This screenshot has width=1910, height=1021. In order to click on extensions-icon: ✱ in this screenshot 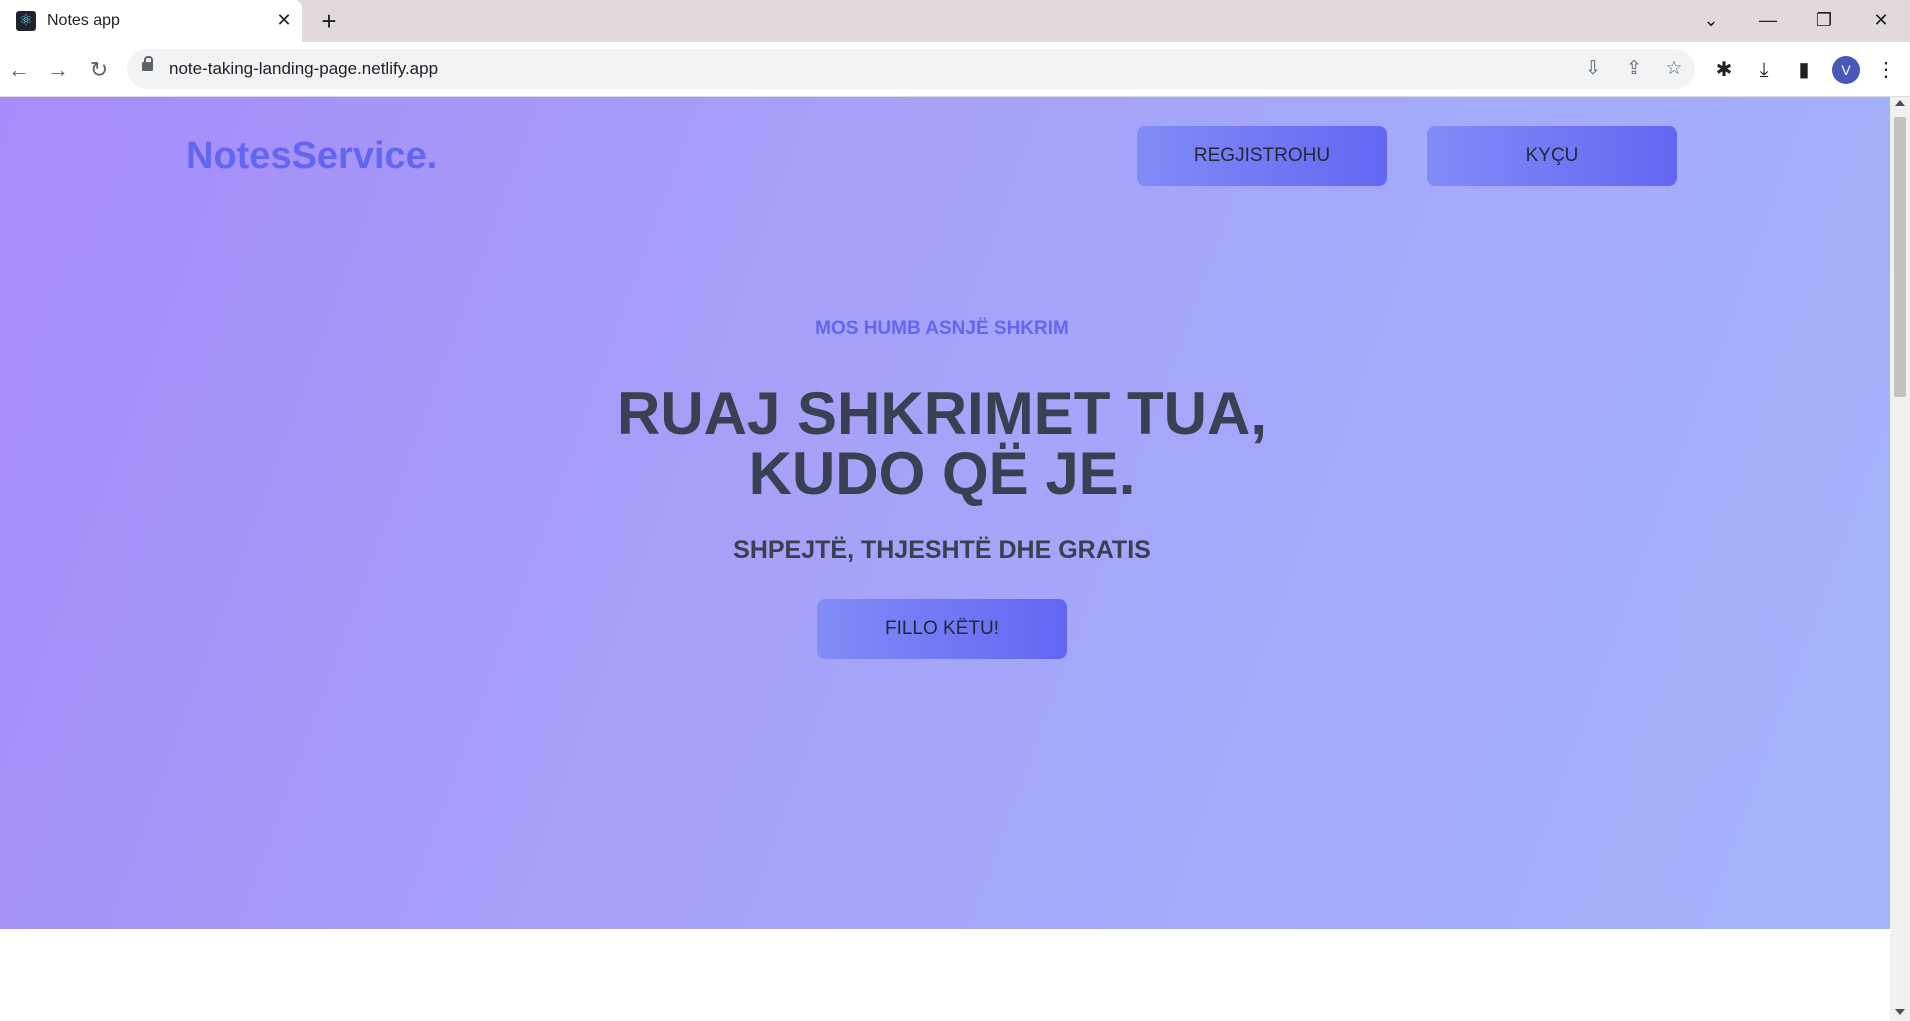, I will do `click(1724, 70)`.